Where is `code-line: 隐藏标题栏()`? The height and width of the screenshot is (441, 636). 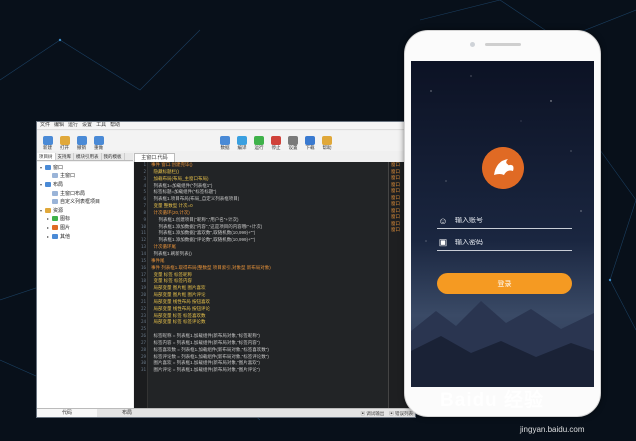 code-line: 隐藏标题栏() is located at coordinates (269, 172).